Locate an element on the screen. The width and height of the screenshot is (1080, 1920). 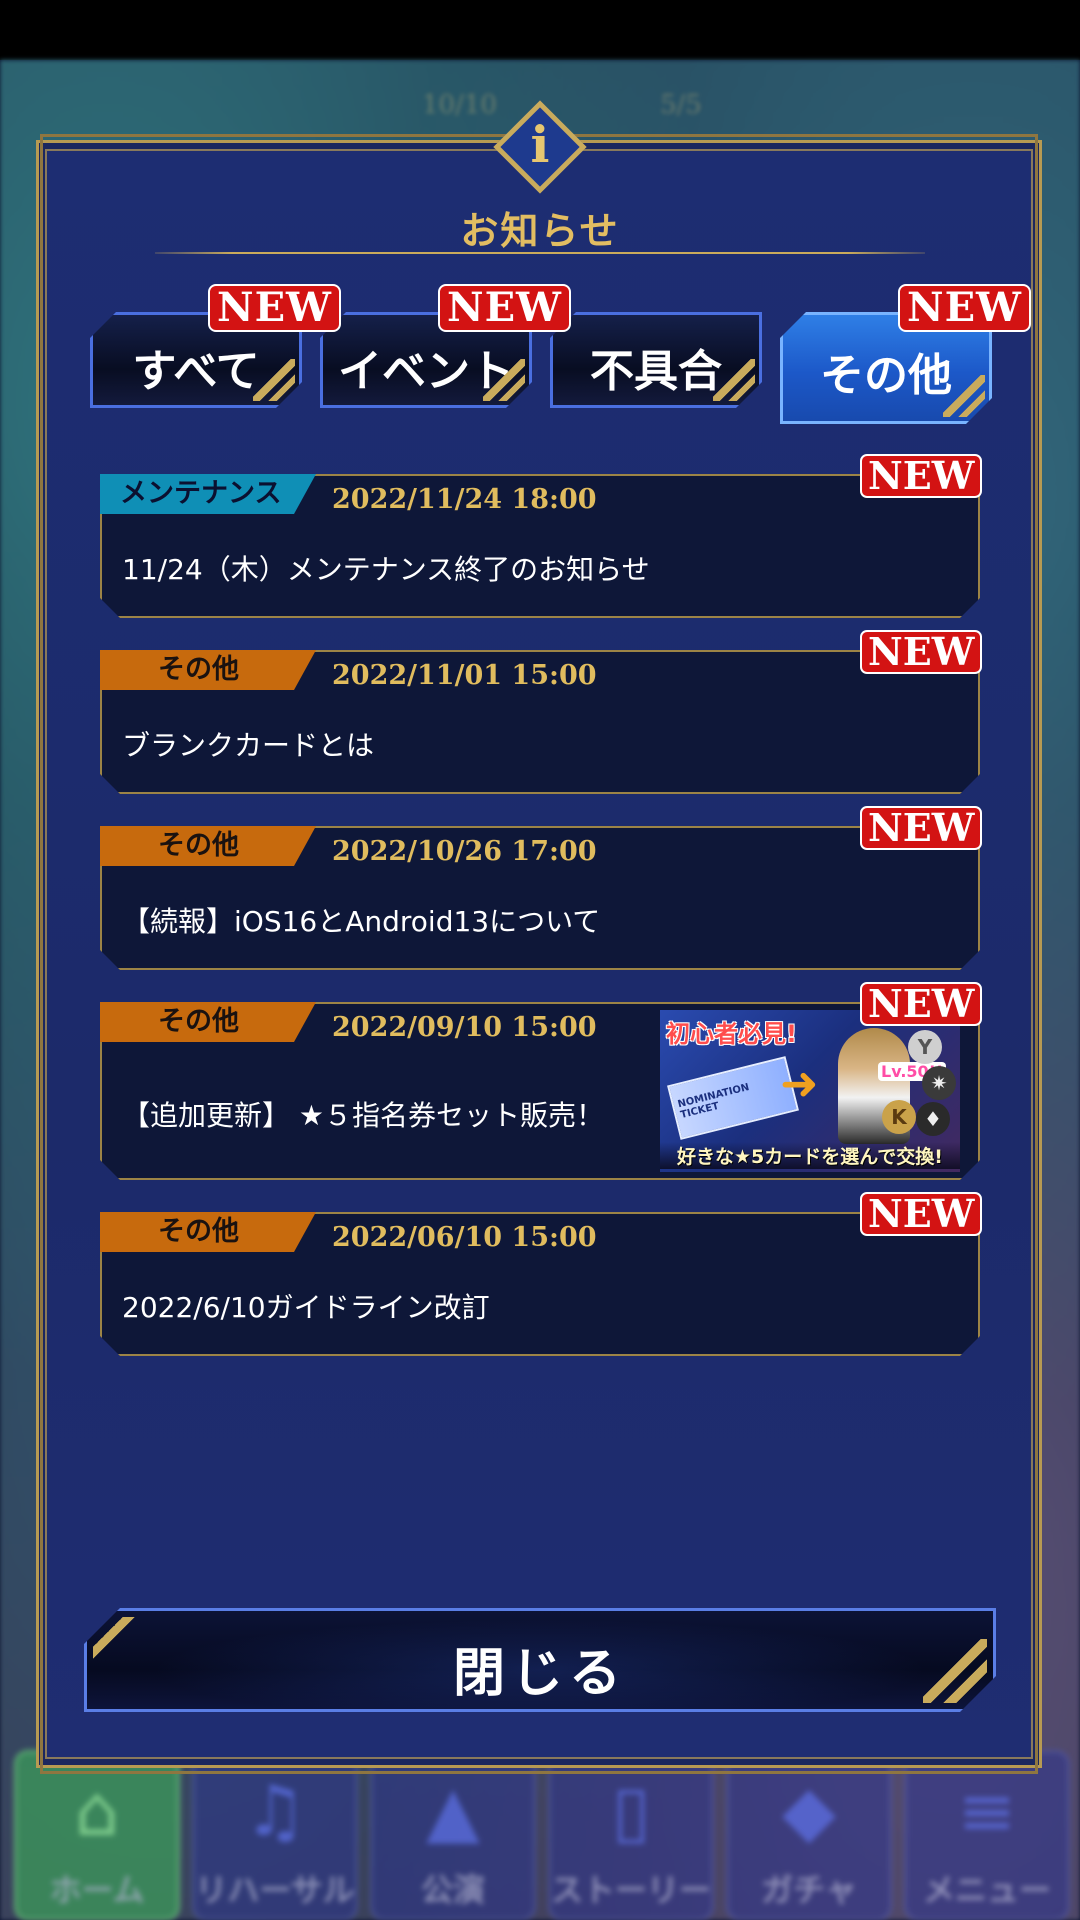
close-button: 閉じる is located at coordinates (540, 1660).